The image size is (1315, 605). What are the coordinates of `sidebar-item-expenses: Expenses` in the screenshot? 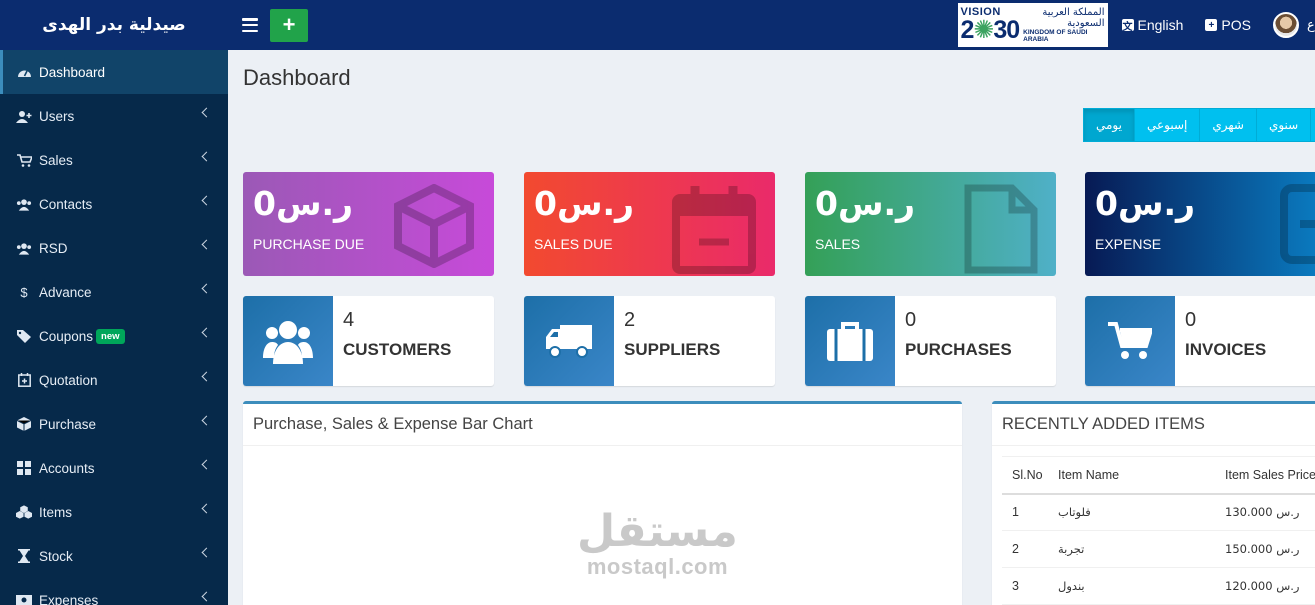 It's located at (114, 591).